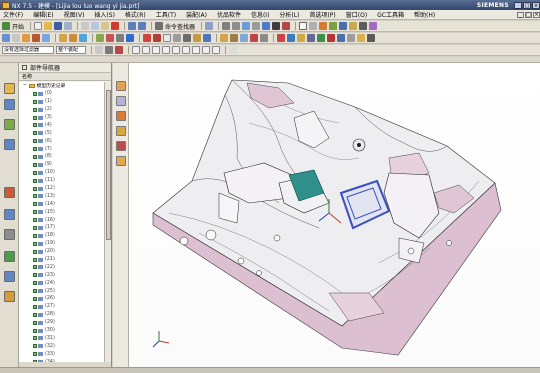 The width and height of the screenshot is (540, 373). What do you see at coordinates (61, 102) in the screenshot?
I see `tree-feature-row: (1)` at bounding box center [61, 102].